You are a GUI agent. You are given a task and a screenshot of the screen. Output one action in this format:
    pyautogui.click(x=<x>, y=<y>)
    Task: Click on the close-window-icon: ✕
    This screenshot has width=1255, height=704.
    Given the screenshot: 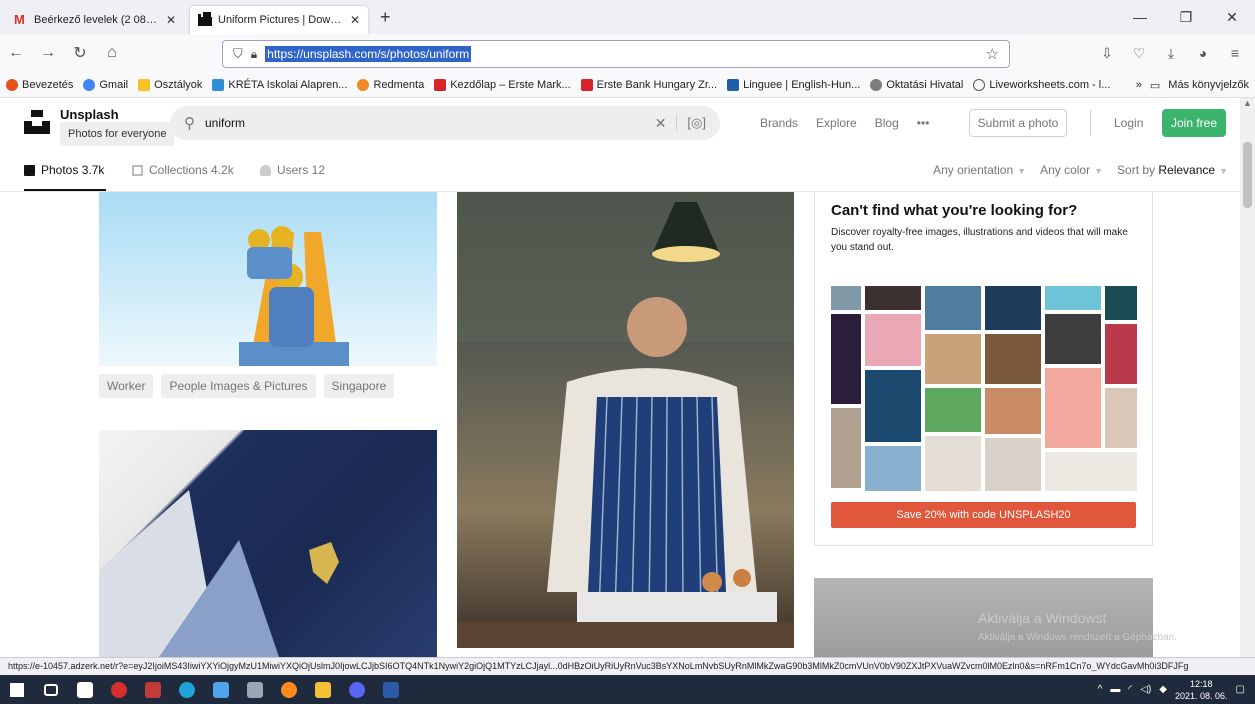 What is the action you would take?
    pyautogui.click(x=1232, y=17)
    